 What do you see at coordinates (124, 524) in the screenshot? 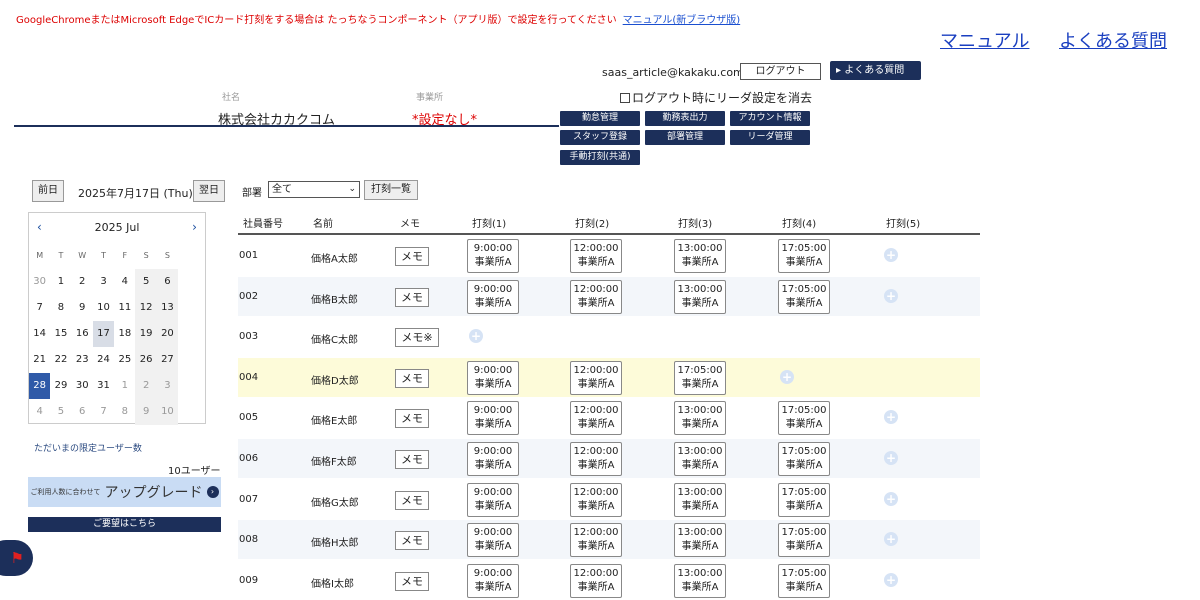
I see `request-button: ご要望はこちら` at bounding box center [124, 524].